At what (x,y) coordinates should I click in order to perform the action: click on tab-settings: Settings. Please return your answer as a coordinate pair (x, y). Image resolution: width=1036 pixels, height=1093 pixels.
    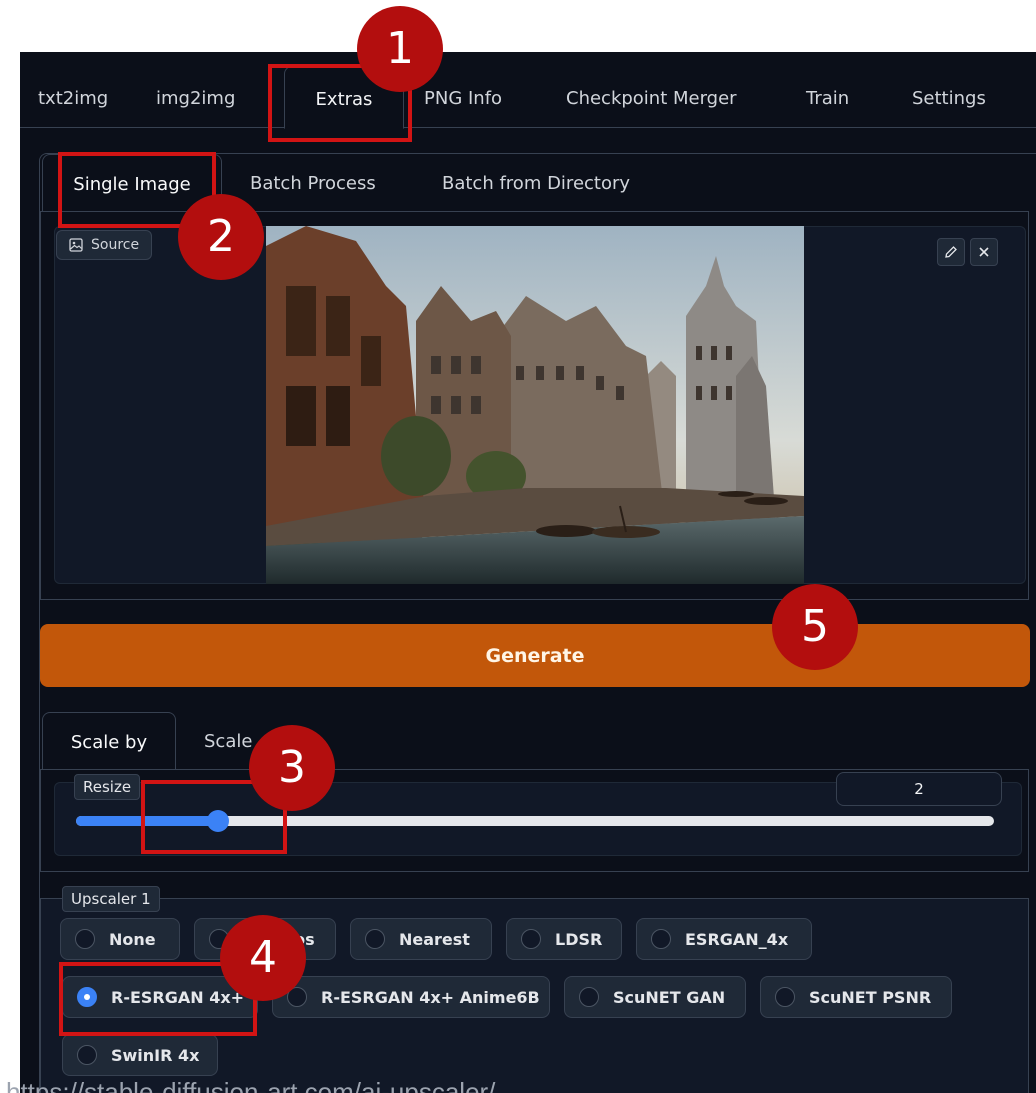
    Looking at the image, I should click on (949, 97).